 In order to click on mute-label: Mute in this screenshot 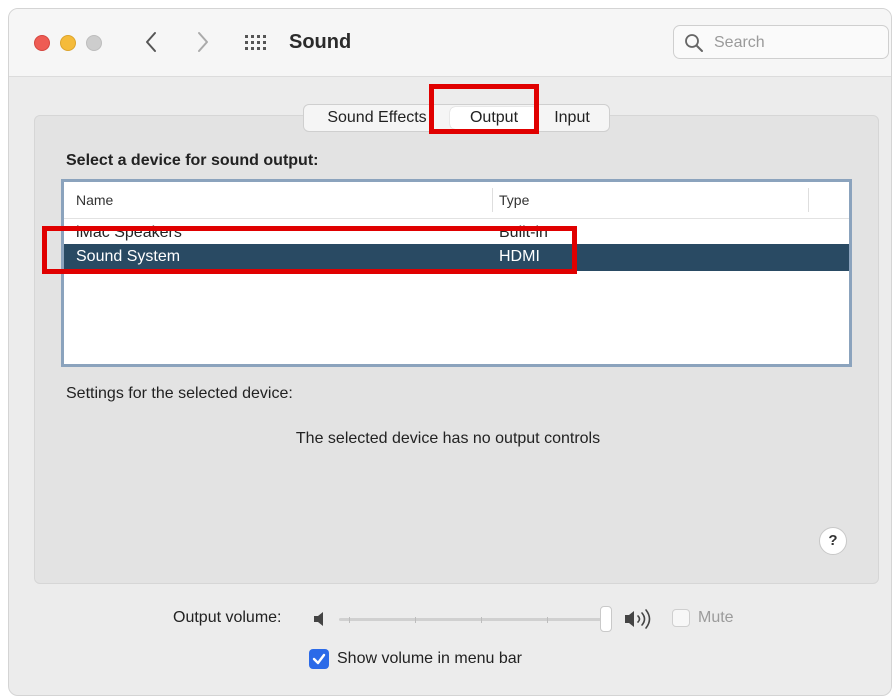, I will do `click(716, 617)`.